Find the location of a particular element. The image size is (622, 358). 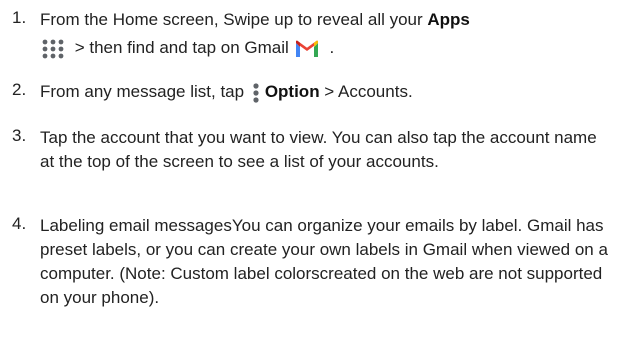

step-number: 2. is located at coordinates (19, 89).